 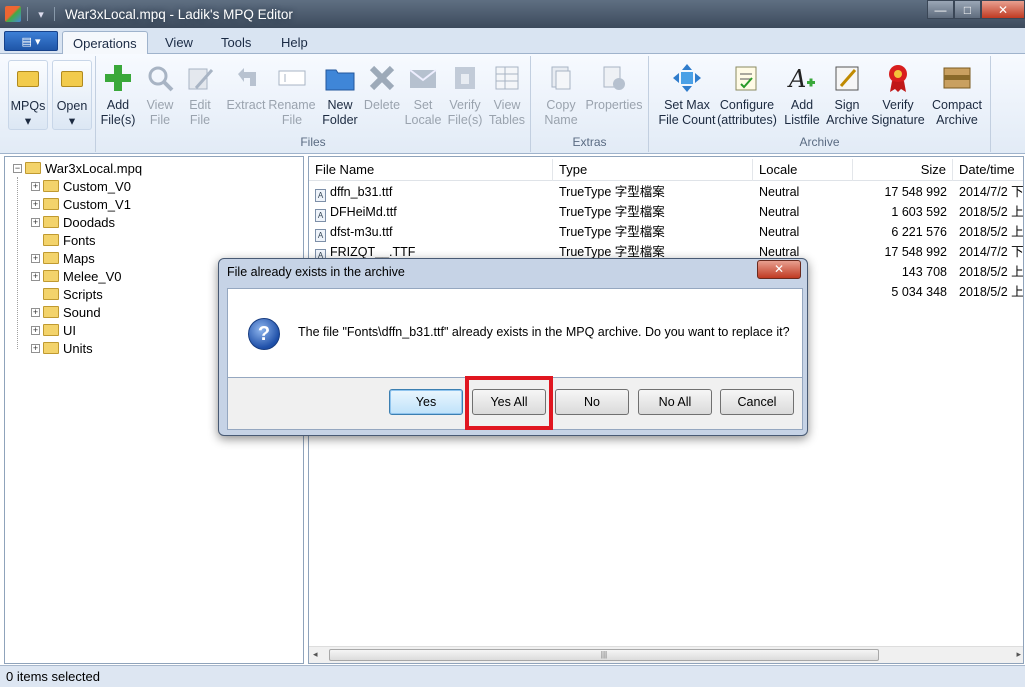 I want to click on scroll-left-icon: ◂, so click(x=315, y=654).